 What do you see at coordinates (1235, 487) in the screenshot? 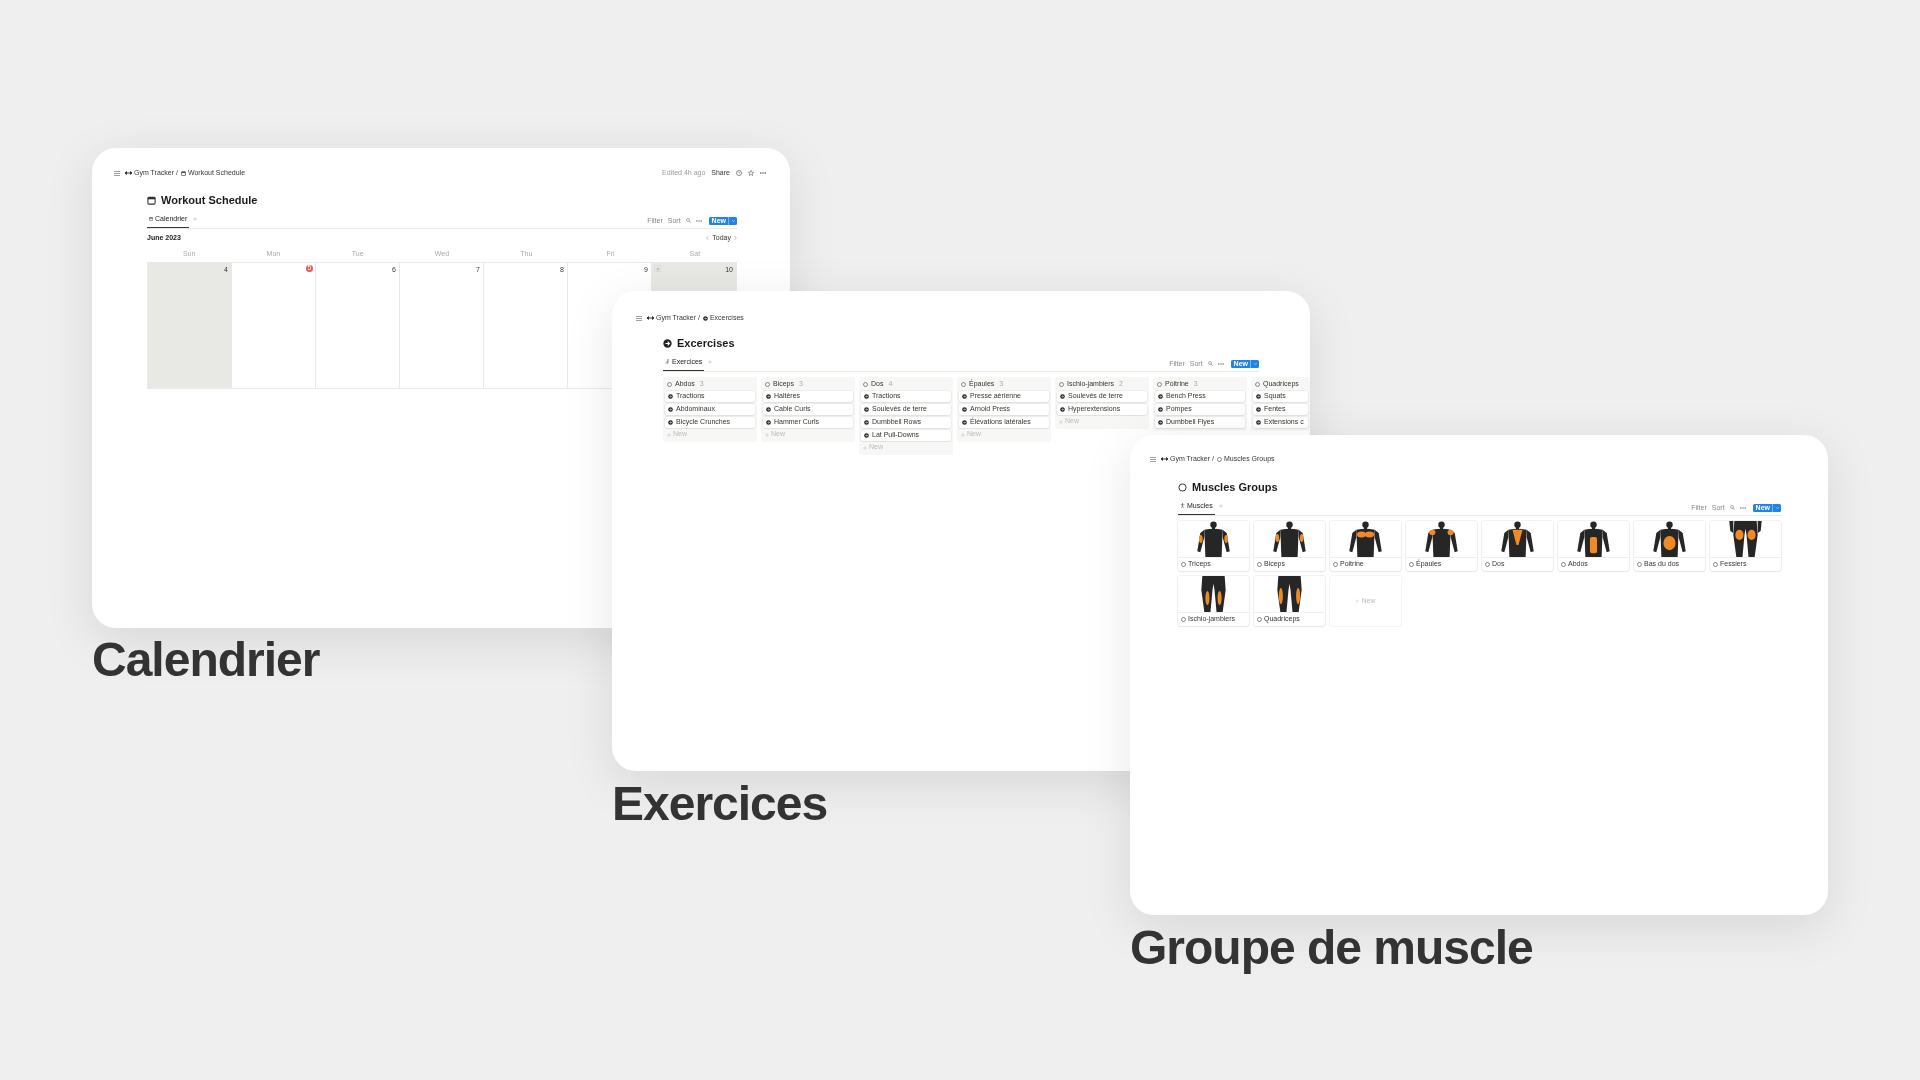
I see `page-title: Muscles Groups` at bounding box center [1235, 487].